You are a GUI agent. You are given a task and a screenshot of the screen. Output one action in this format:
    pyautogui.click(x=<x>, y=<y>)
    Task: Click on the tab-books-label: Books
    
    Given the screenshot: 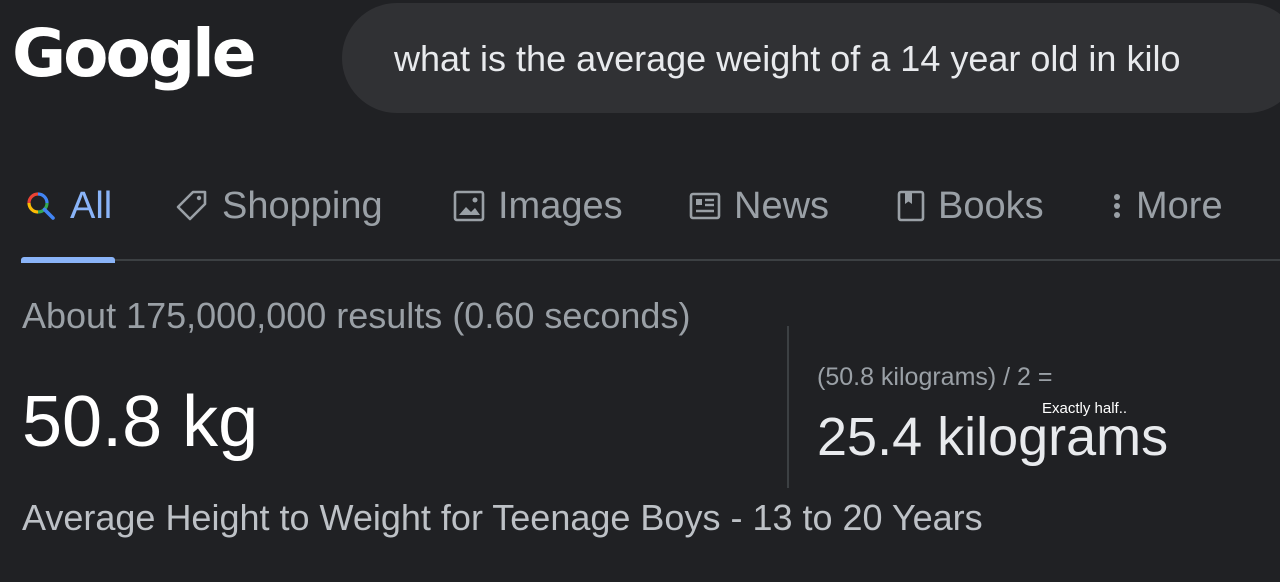 What is the action you would take?
    pyautogui.click(x=991, y=205)
    